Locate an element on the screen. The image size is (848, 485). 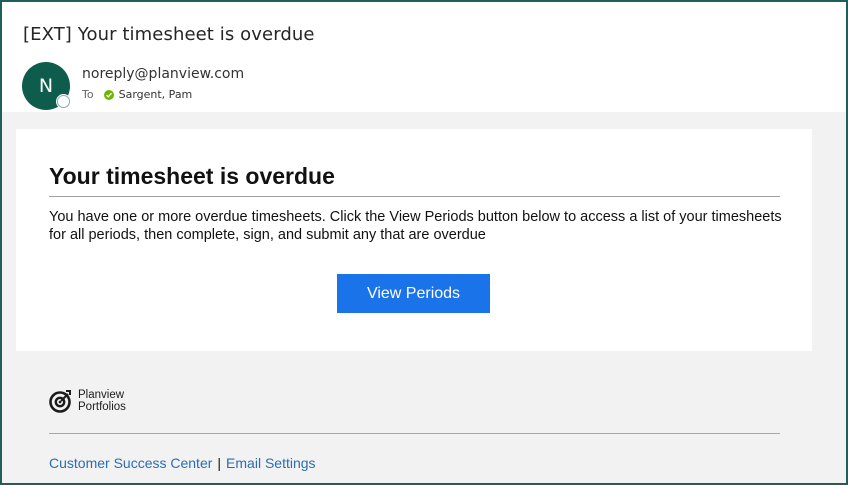
presence-status-icon is located at coordinates (63, 101).